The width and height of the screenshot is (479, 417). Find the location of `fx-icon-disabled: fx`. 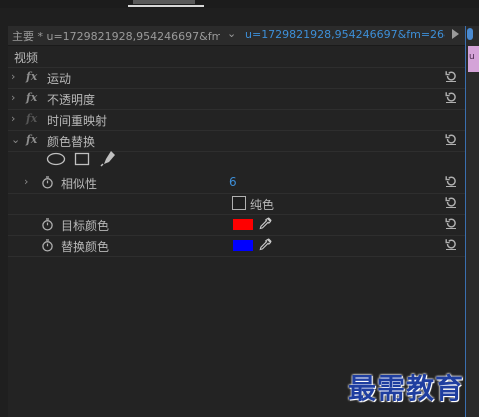

fx-icon-disabled: fx is located at coordinates (32, 118).